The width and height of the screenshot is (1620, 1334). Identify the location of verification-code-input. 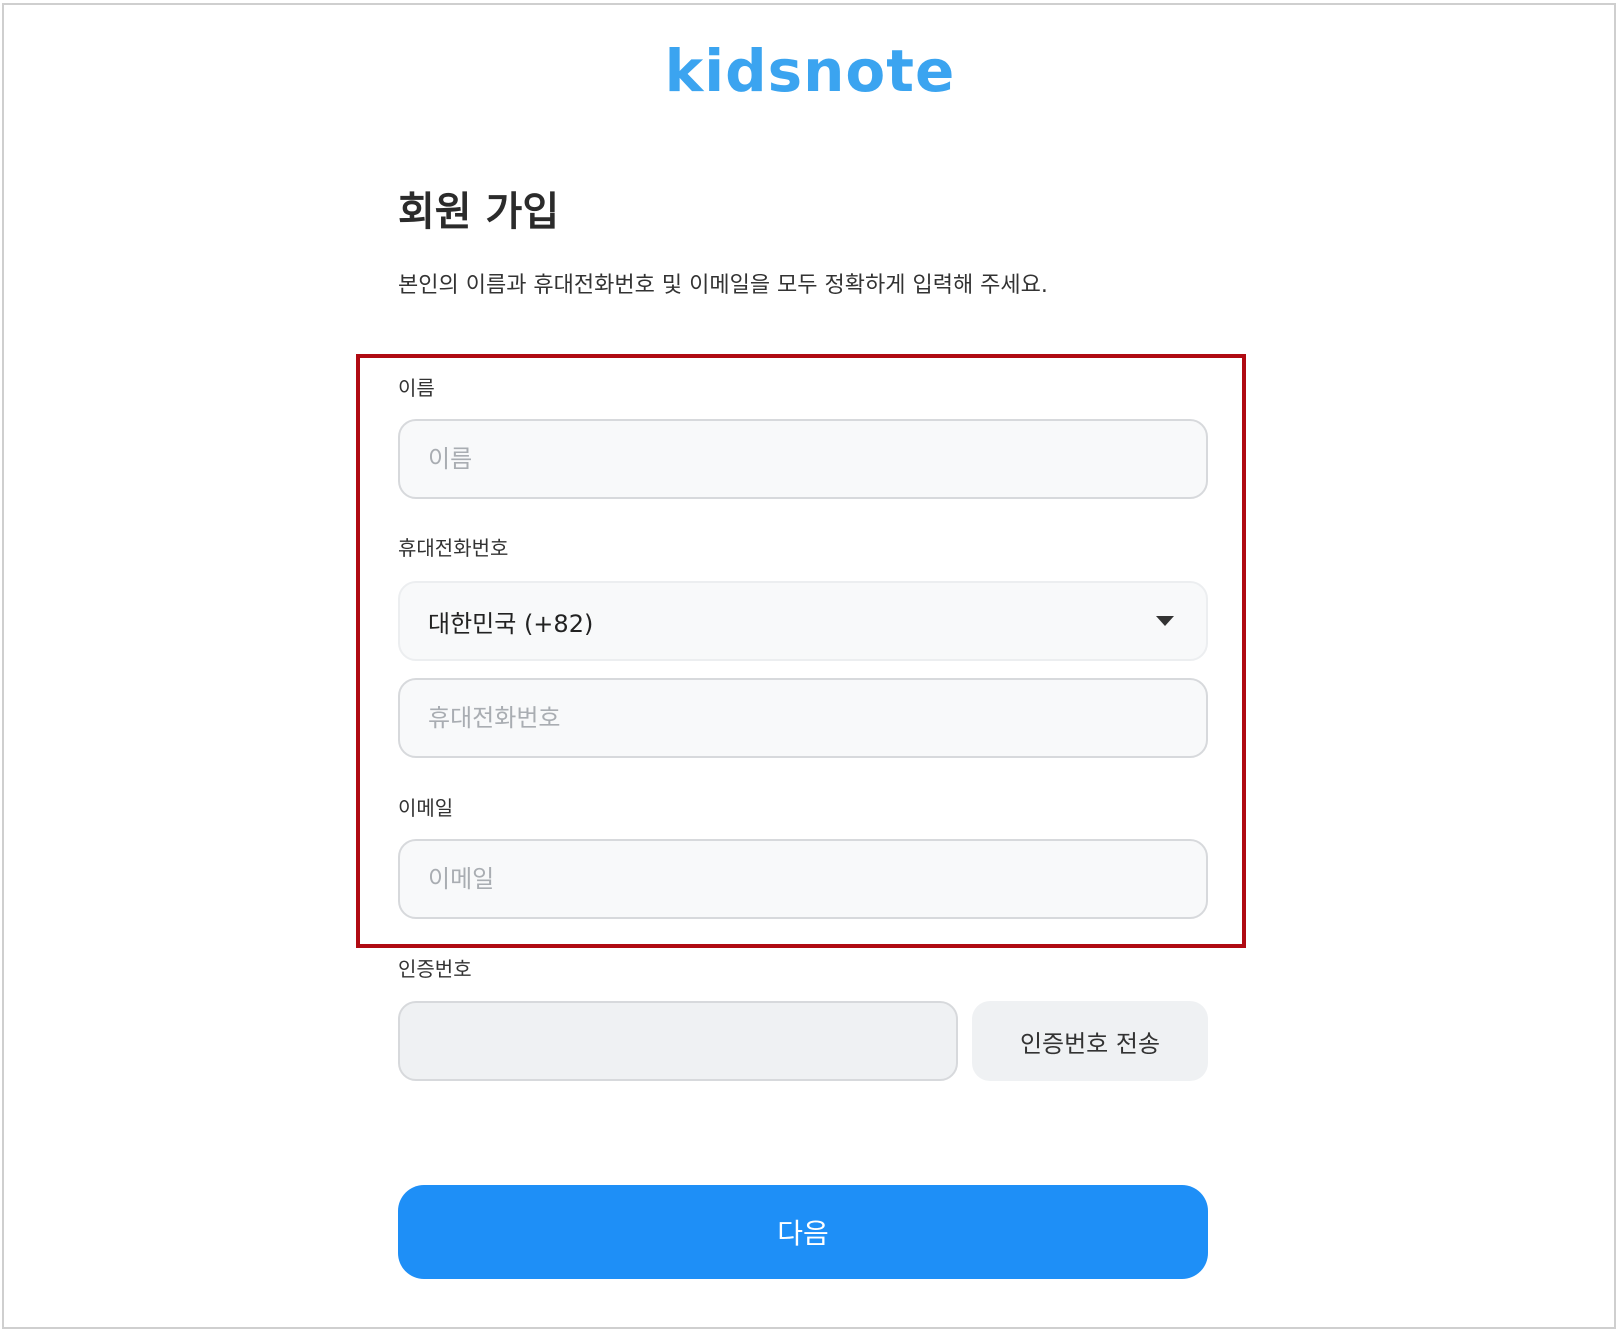
(678, 1041).